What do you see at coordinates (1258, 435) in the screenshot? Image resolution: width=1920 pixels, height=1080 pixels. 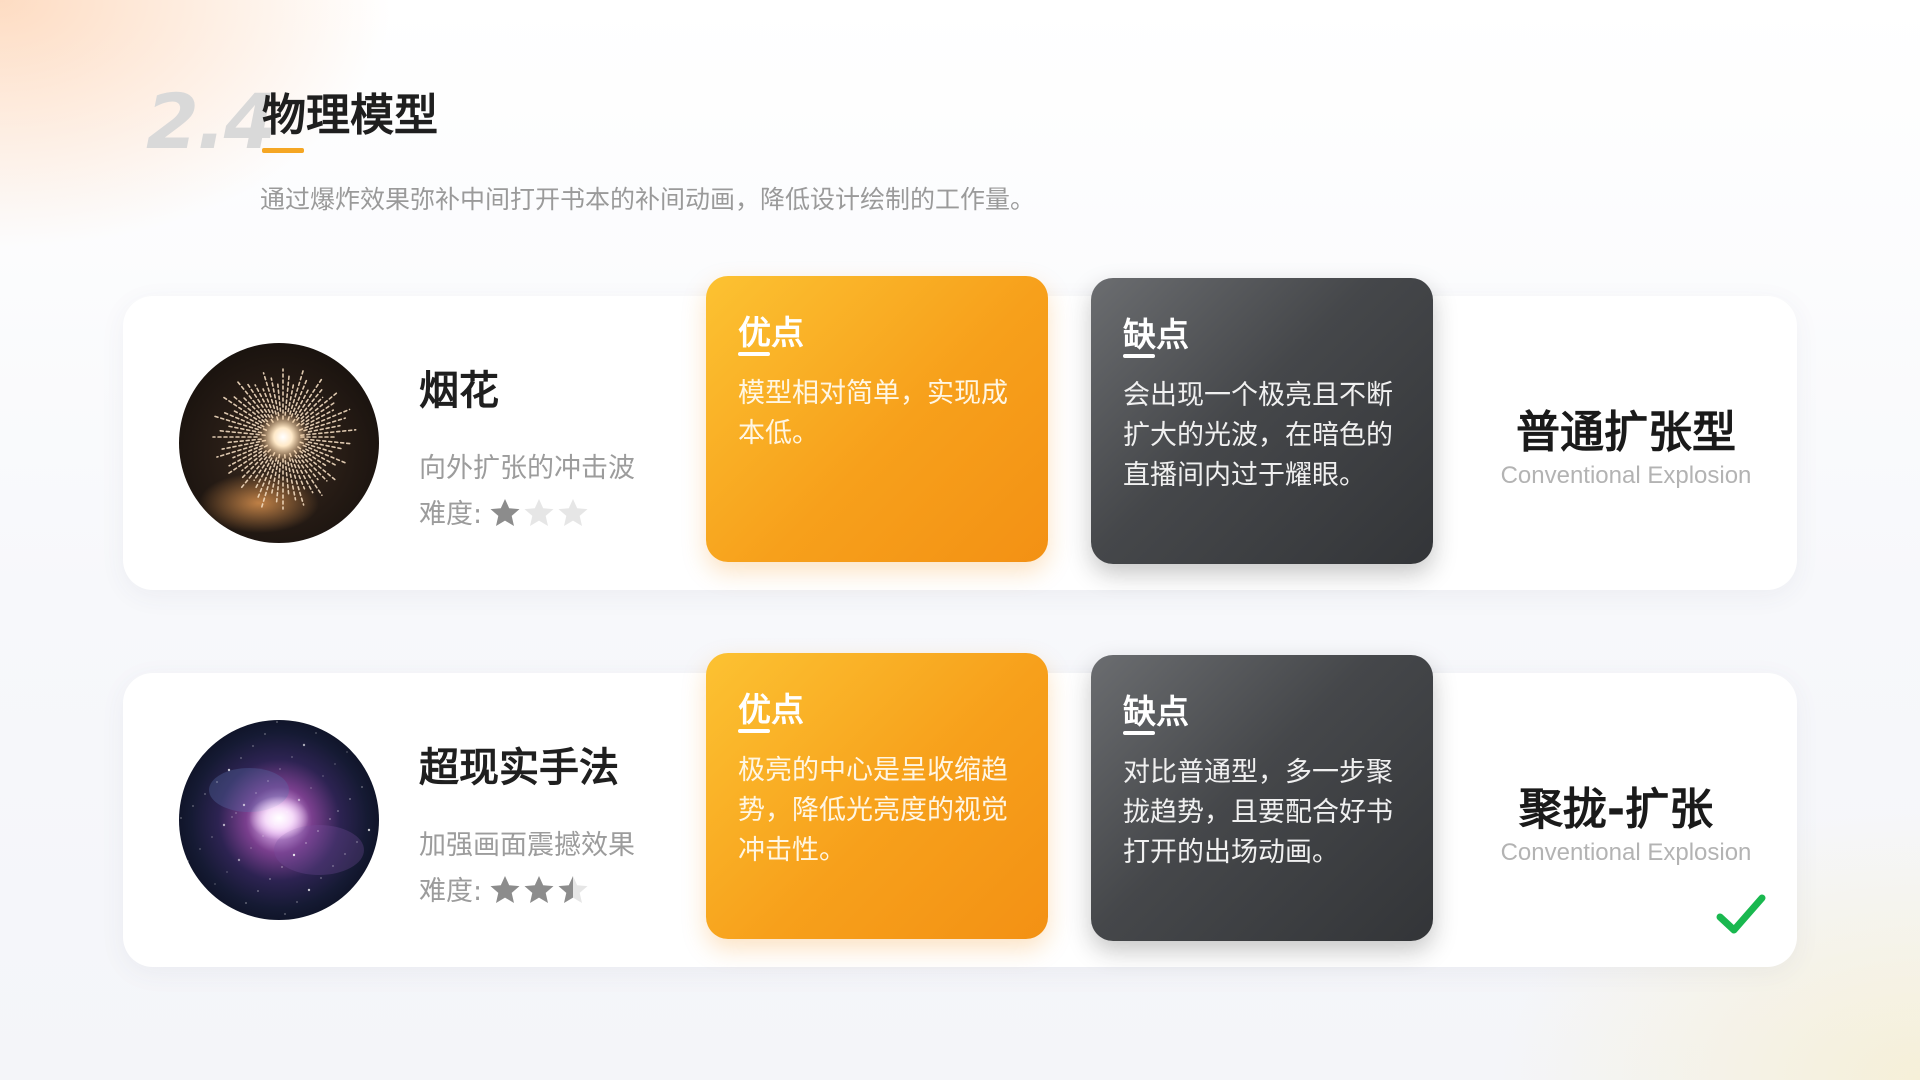 I see `cons-text: 会出现一个极亮且不断扩大的光波，在暗色的直播间内过于耀眼。` at bounding box center [1258, 435].